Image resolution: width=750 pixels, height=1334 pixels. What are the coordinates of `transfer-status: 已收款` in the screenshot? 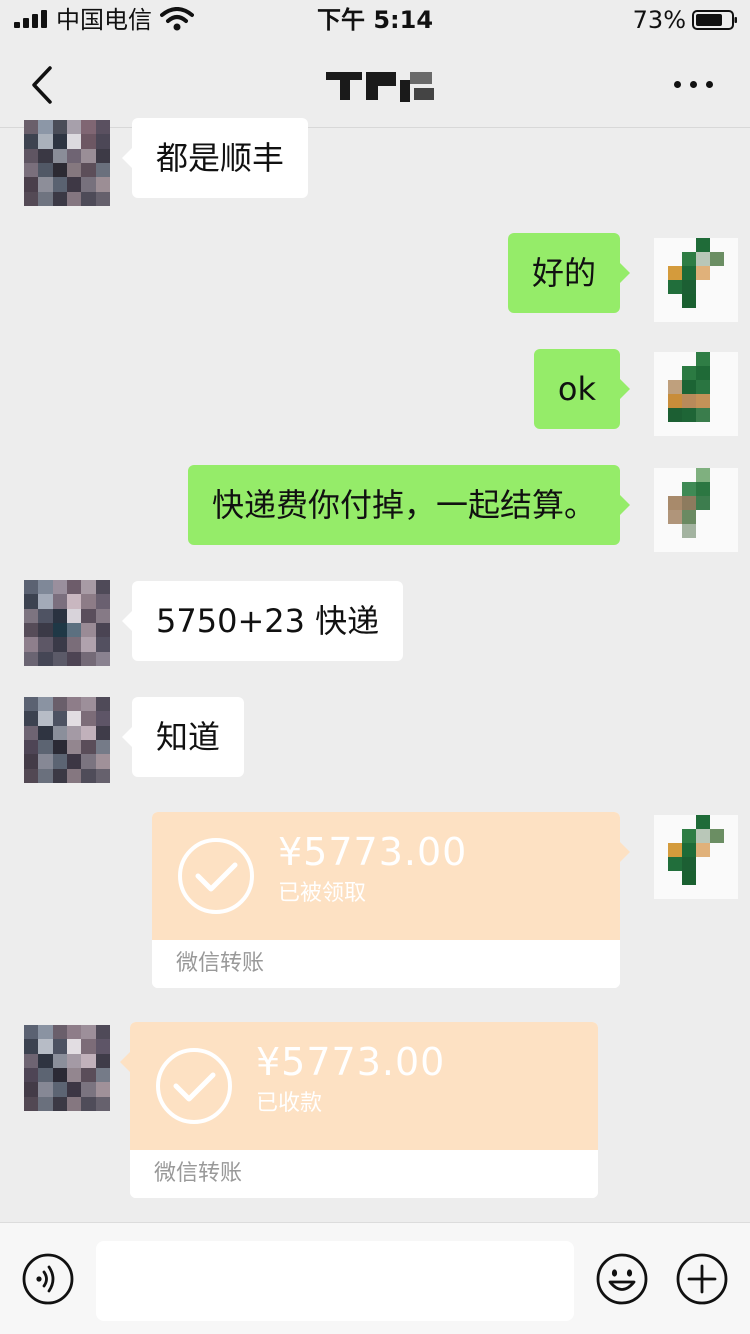 It's located at (289, 1103).